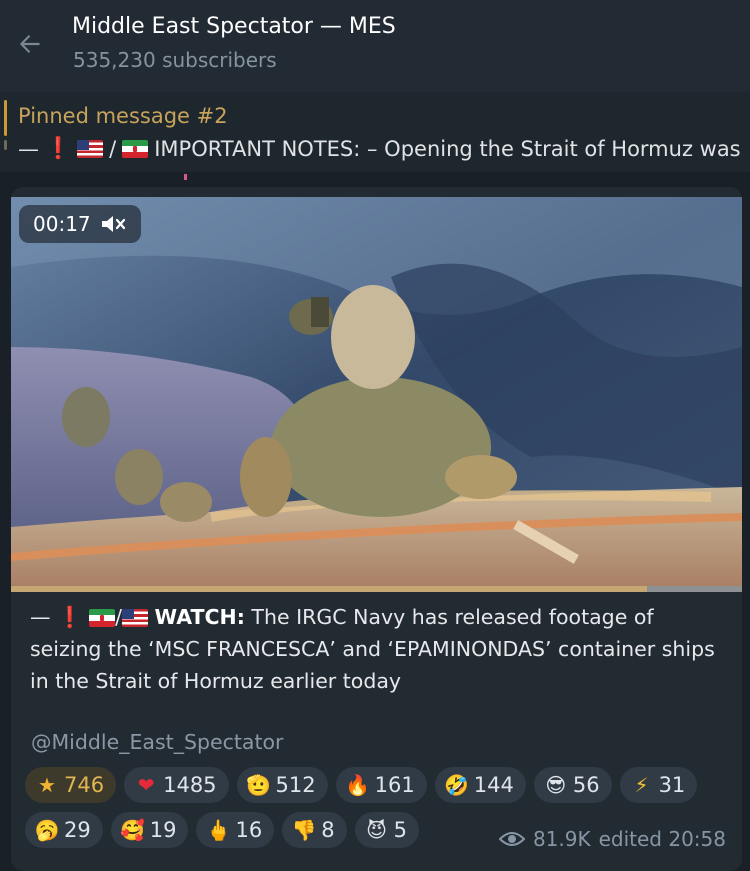  I want to click on lightning-icon: ⚡, so click(641, 785).